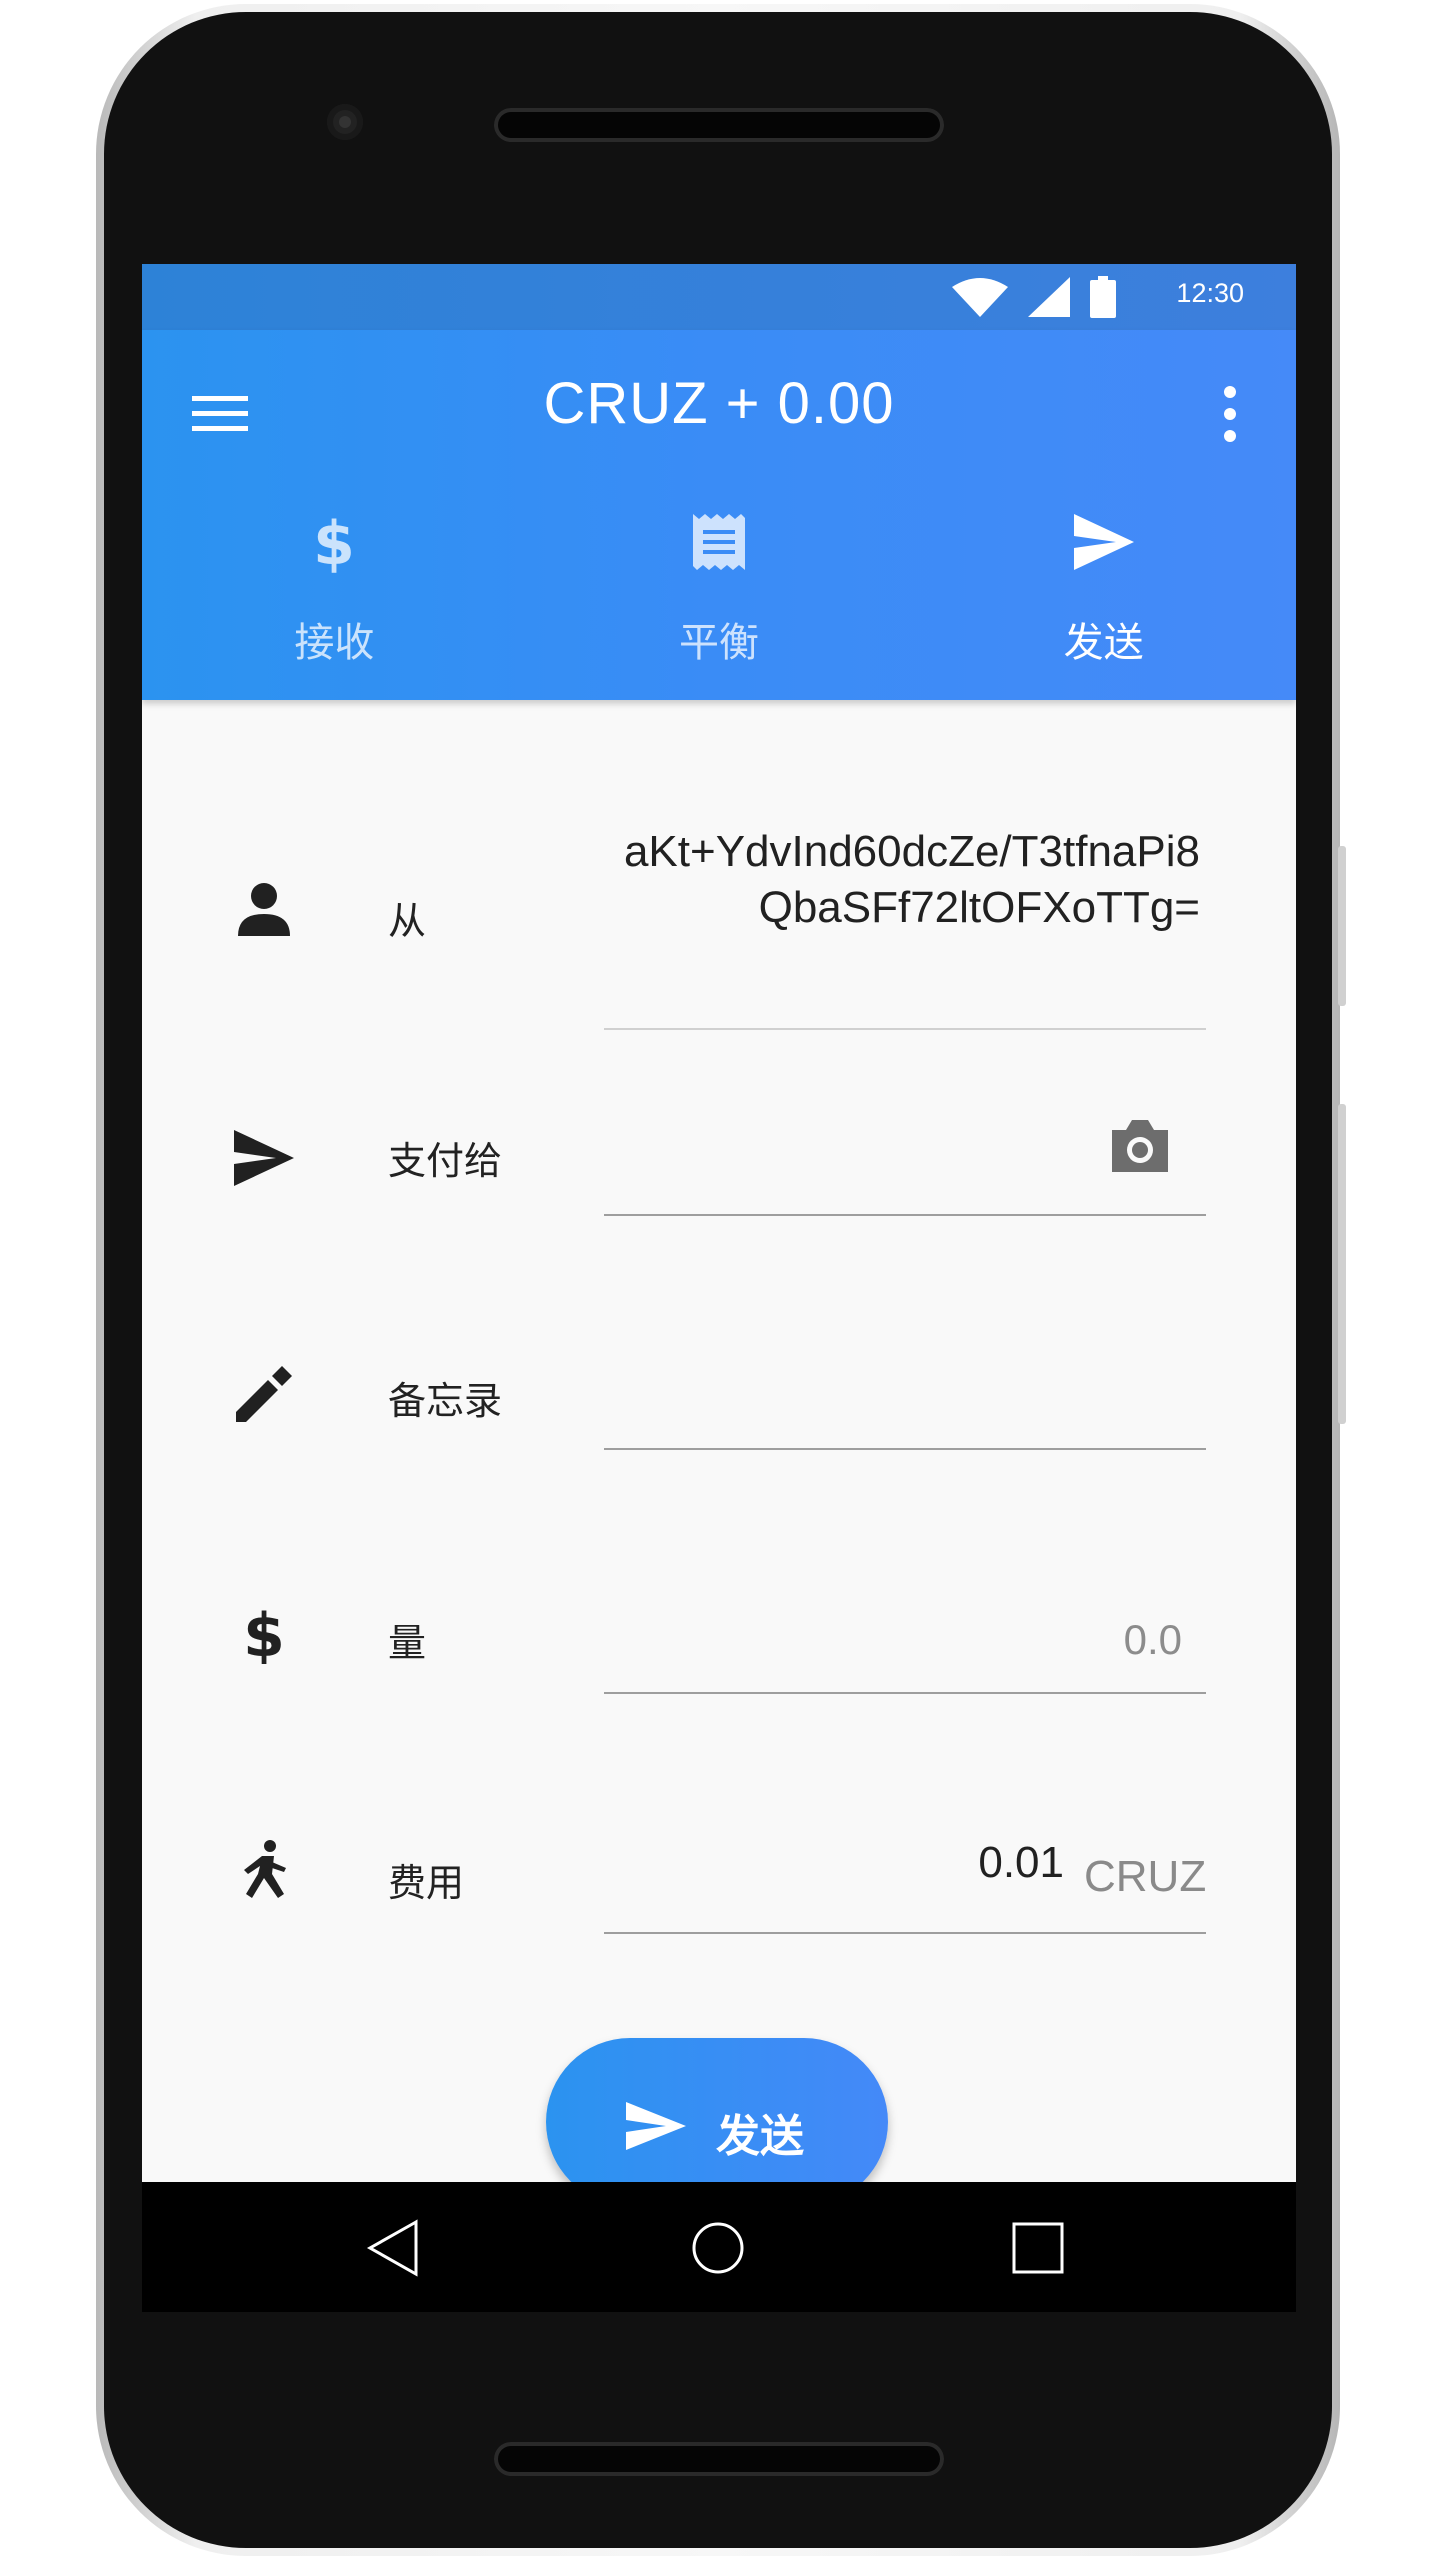  Describe the element at coordinates (905, 1449) in the screenshot. I see `memo-underline` at that location.